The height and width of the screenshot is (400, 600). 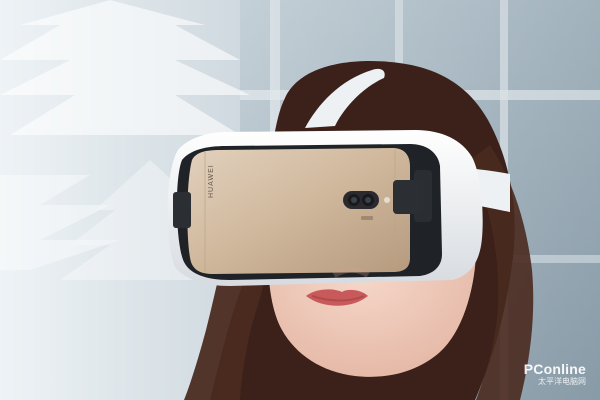 I want to click on watermark-subtitle: 太平洋电脑网, so click(x=562, y=381).